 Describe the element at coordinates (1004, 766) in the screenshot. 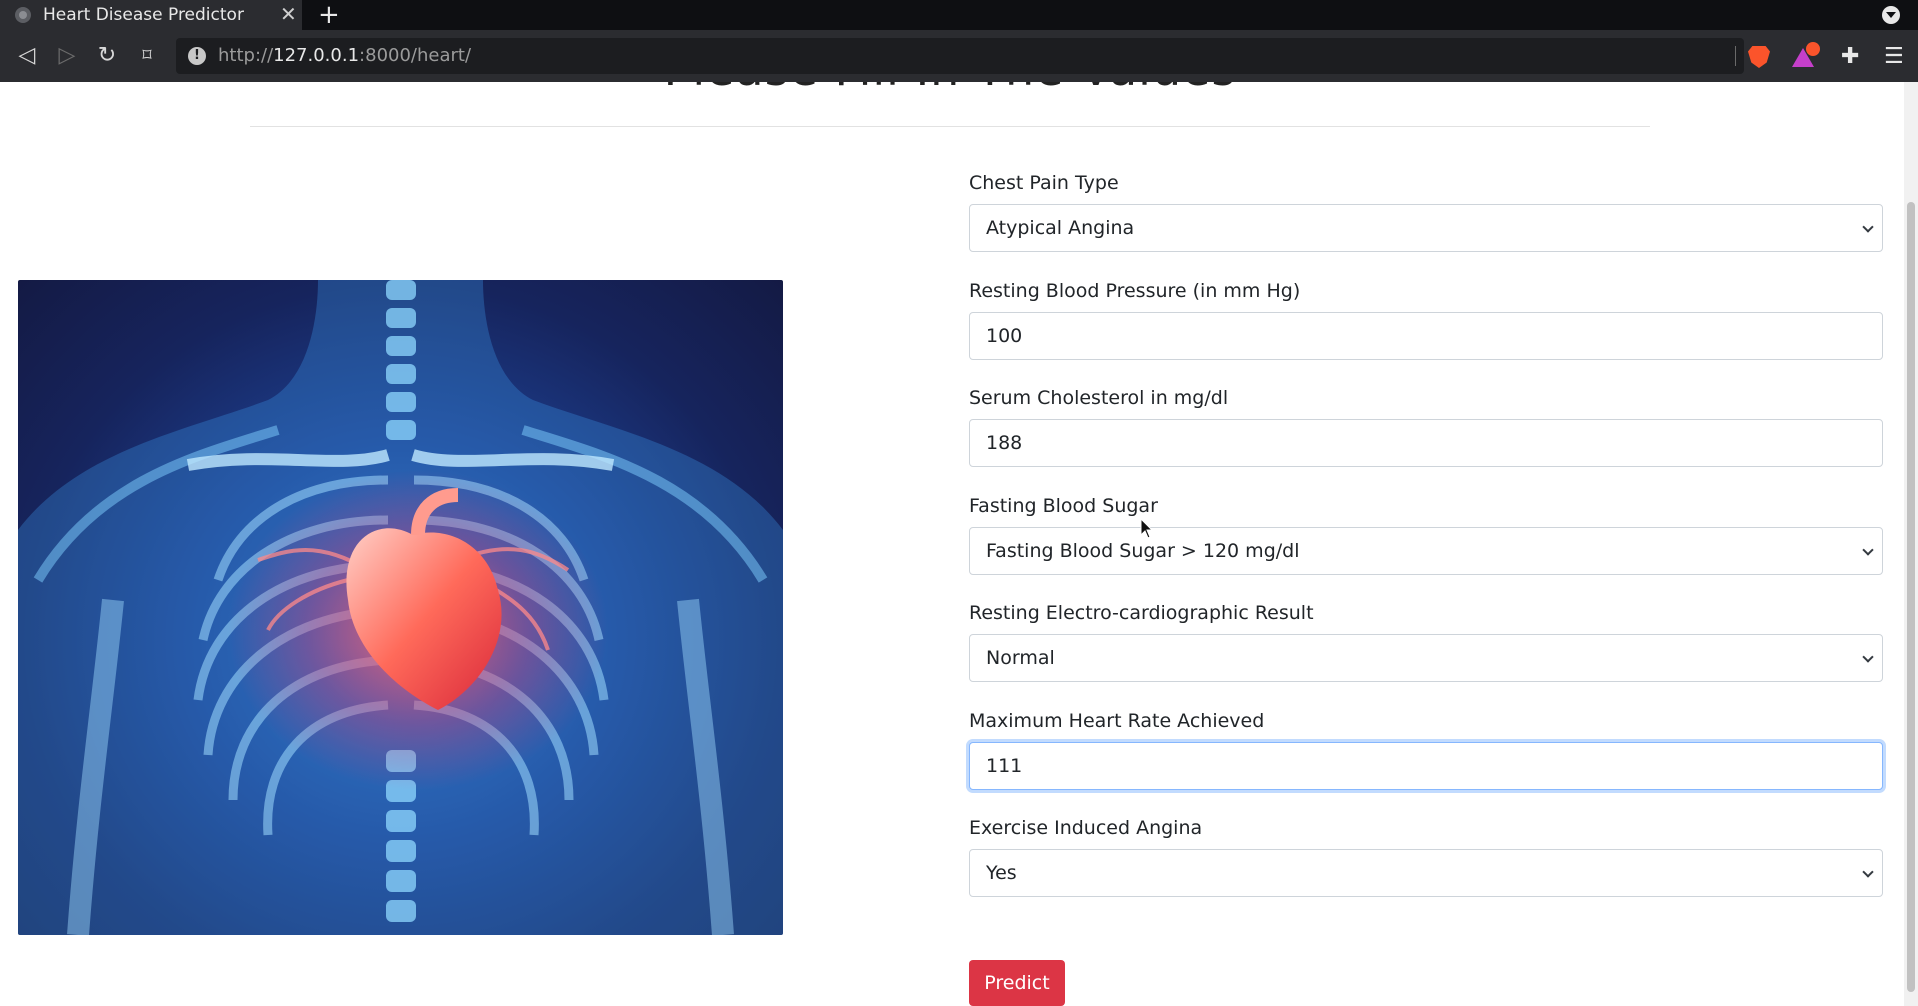

I see `max-heart-rate-value: 111` at that location.